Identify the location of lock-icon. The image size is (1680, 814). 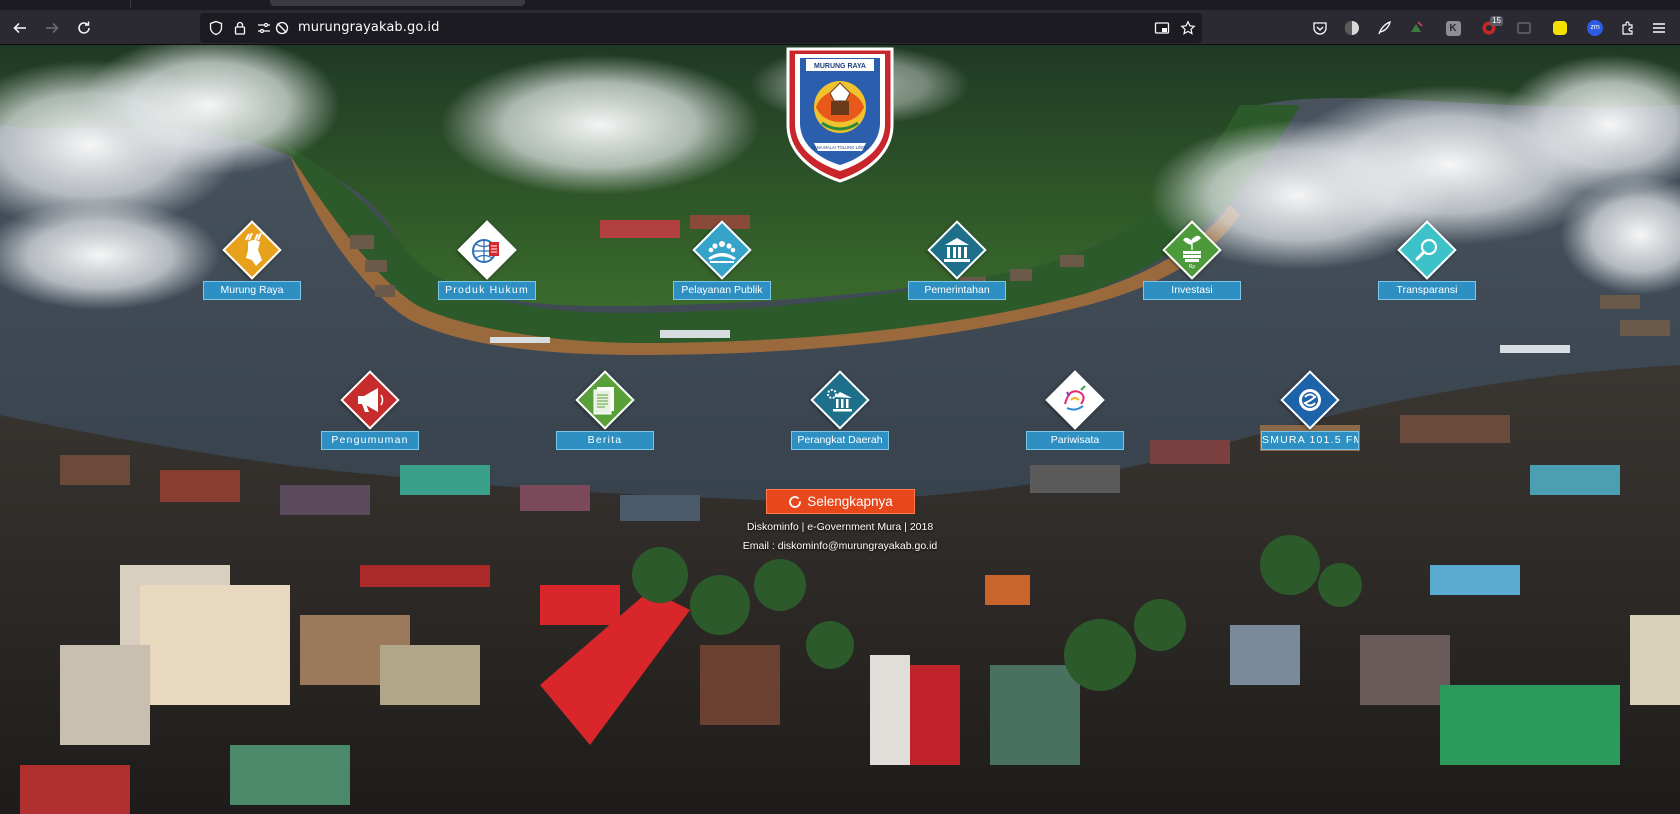
(240, 28).